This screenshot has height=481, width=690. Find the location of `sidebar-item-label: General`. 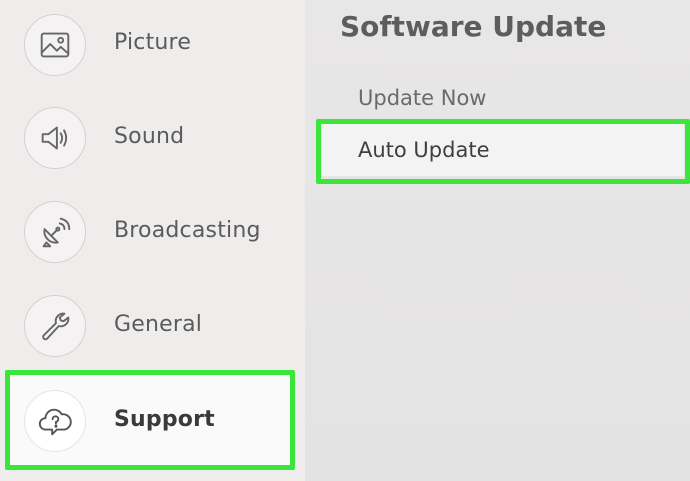

sidebar-item-label: General is located at coordinates (158, 324).